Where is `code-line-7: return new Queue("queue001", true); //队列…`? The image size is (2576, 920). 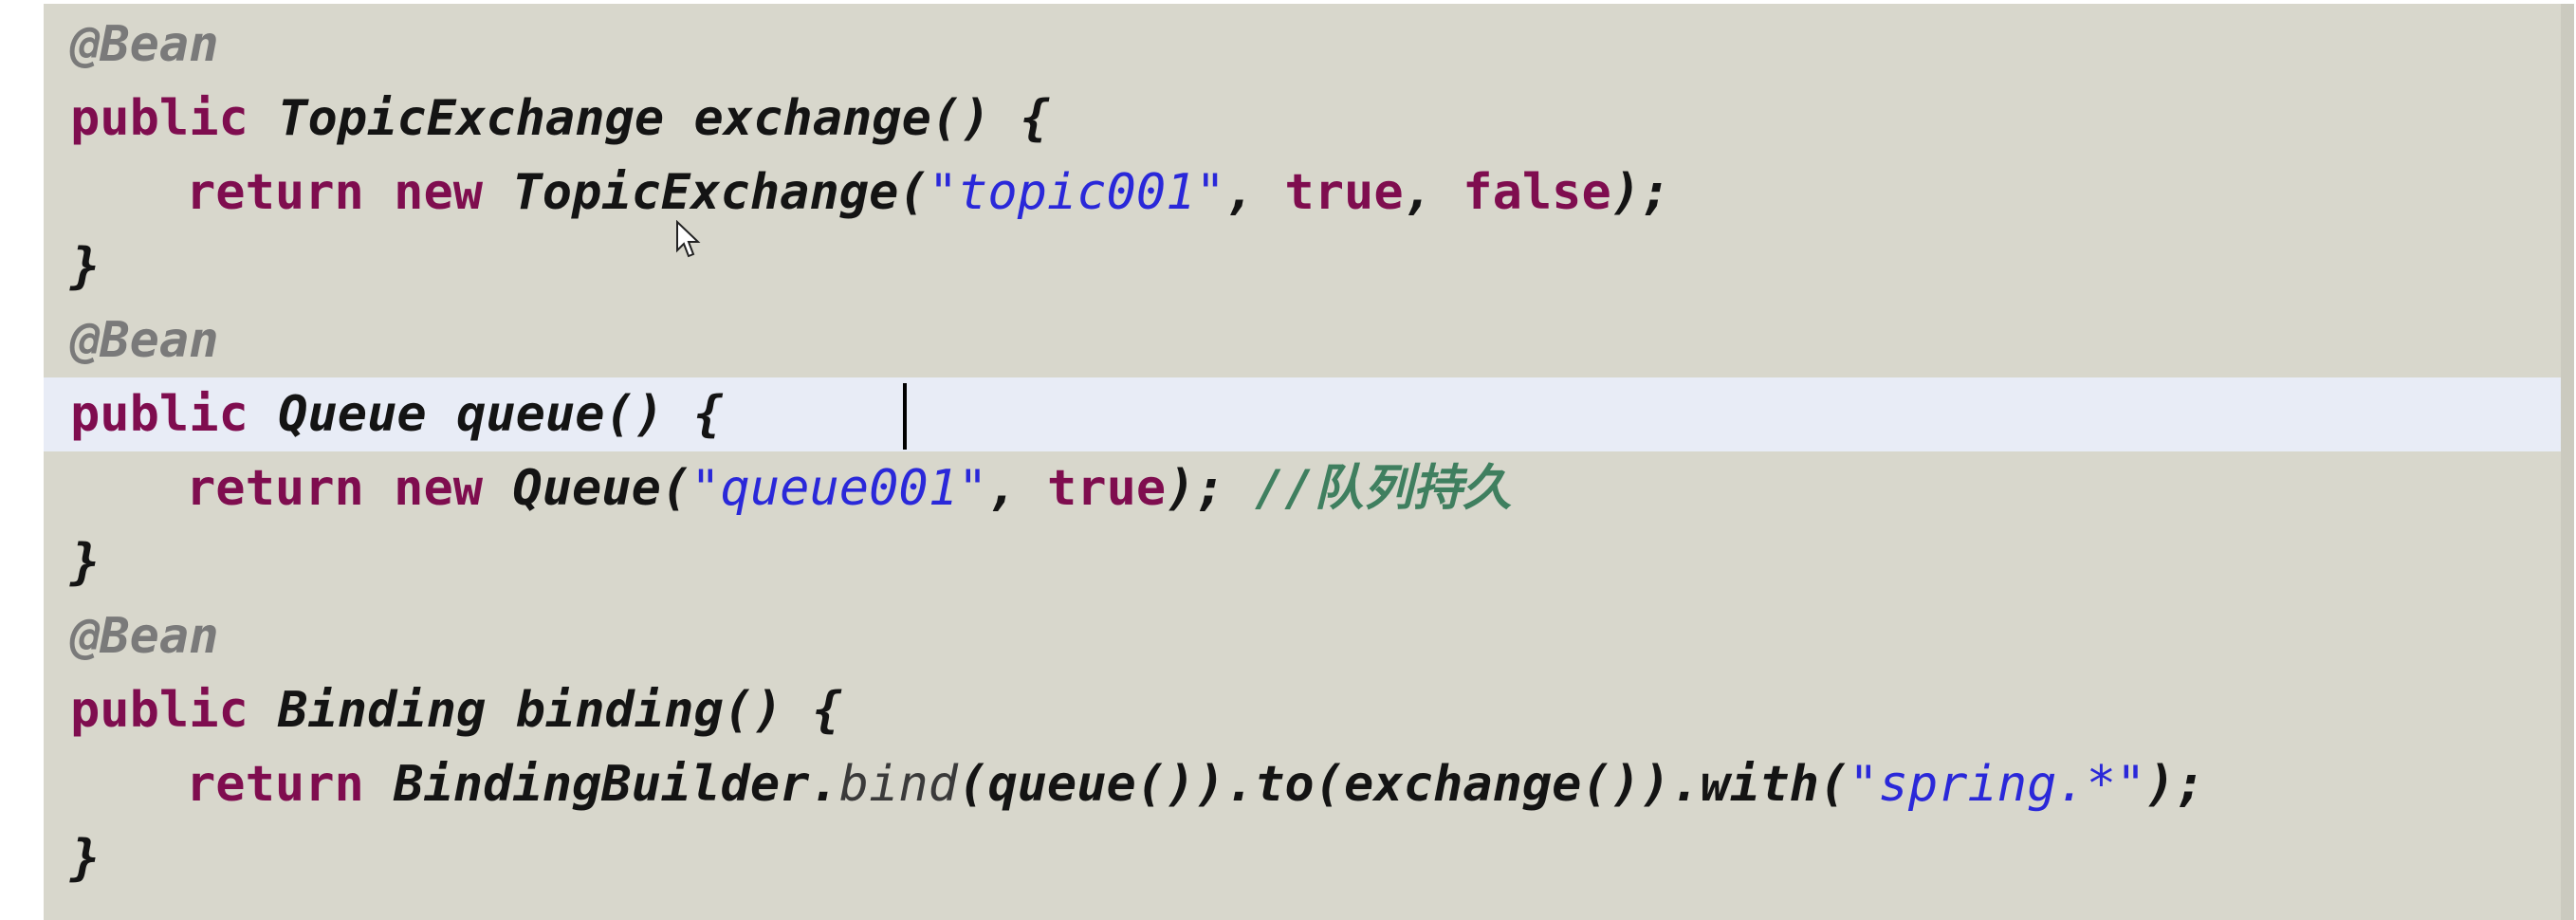
code-line-7: return new Queue("queue001", true); //队列… is located at coordinates (1309, 488).